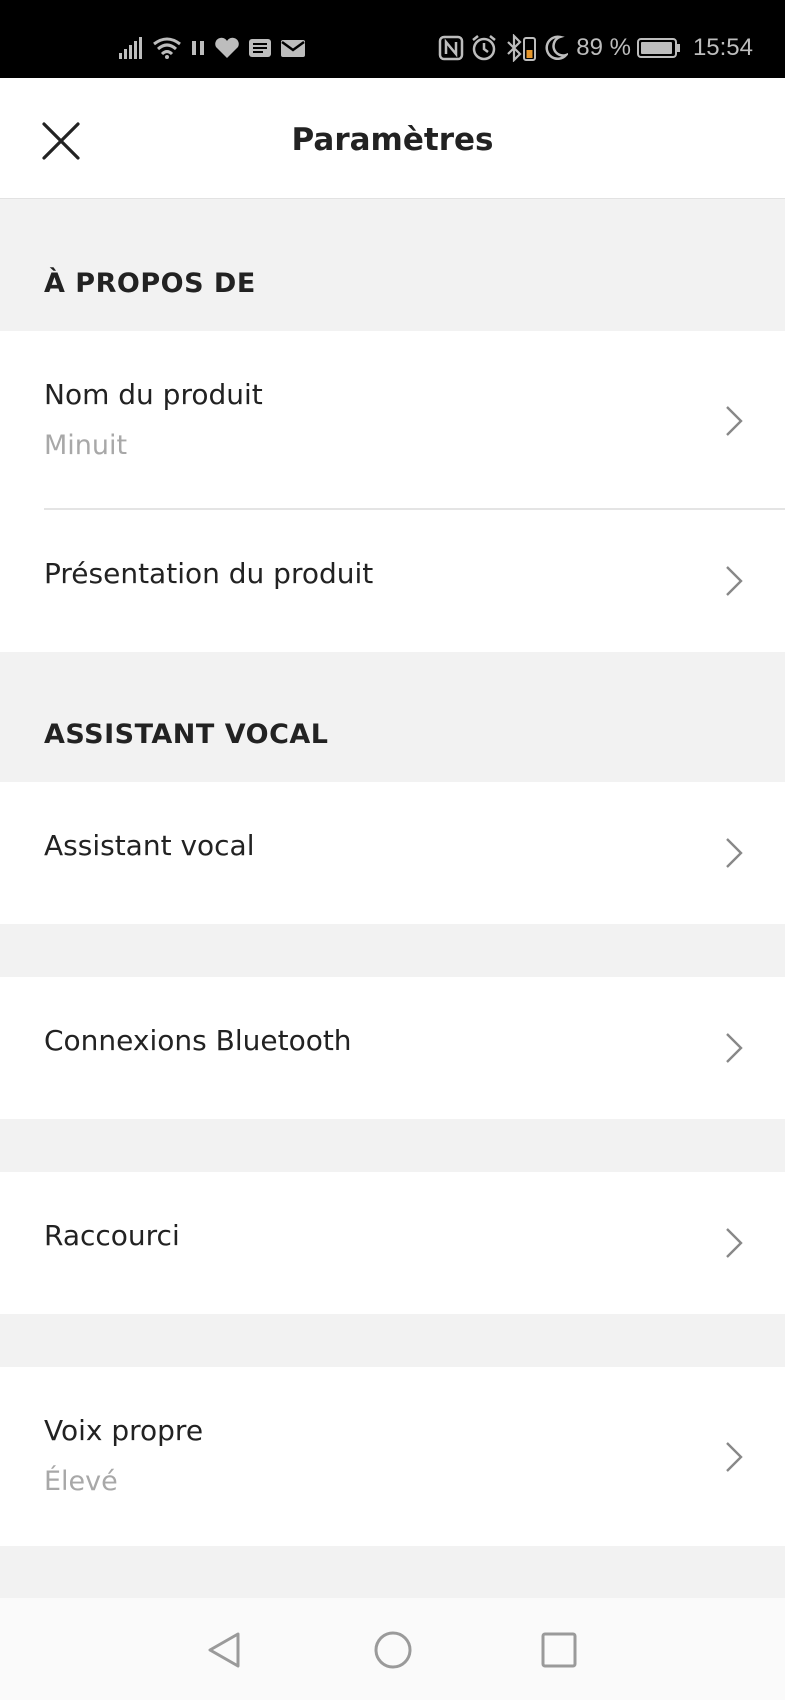 The width and height of the screenshot is (785, 1700). Describe the element at coordinates (112, 1235) in the screenshot. I see `shortcut-label: Raccourci` at that location.